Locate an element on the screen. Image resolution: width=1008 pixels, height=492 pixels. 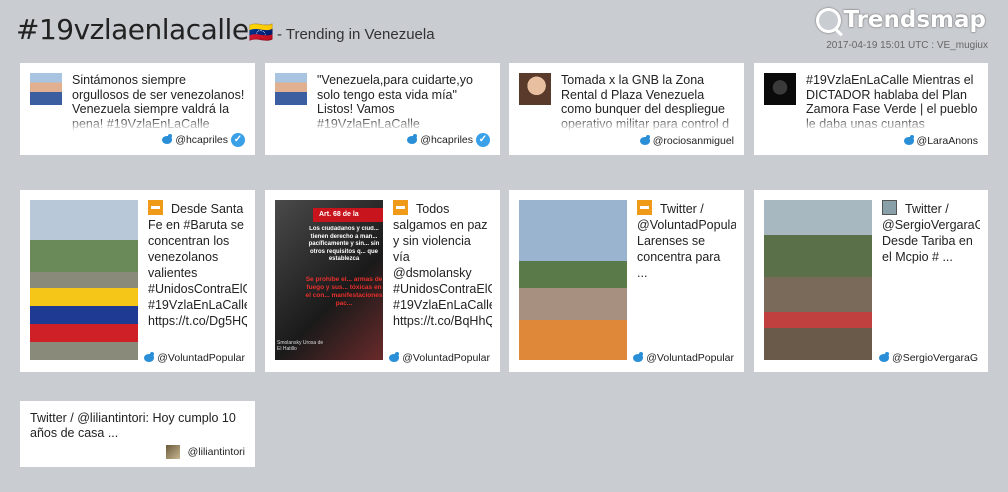
march-photo is located at coordinates (573, 280).